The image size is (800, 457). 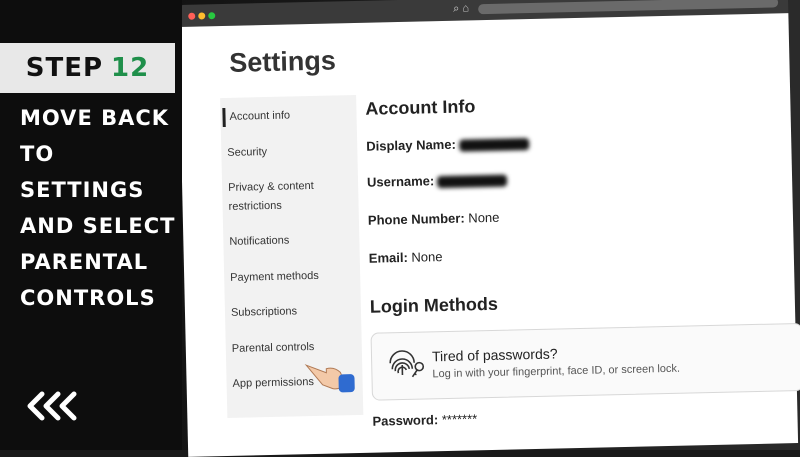 I want to click on search-home-icon: ⌕ ⌂, so click(x=461, y=8).